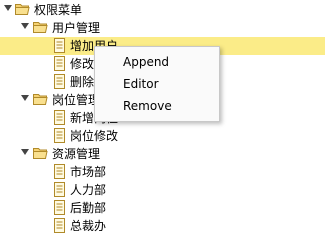 This screenshot has width=325, height=251. Describe the element at coordinates (147, 106) in the screenshot. I see `menu-item-label: Remove` at that location.